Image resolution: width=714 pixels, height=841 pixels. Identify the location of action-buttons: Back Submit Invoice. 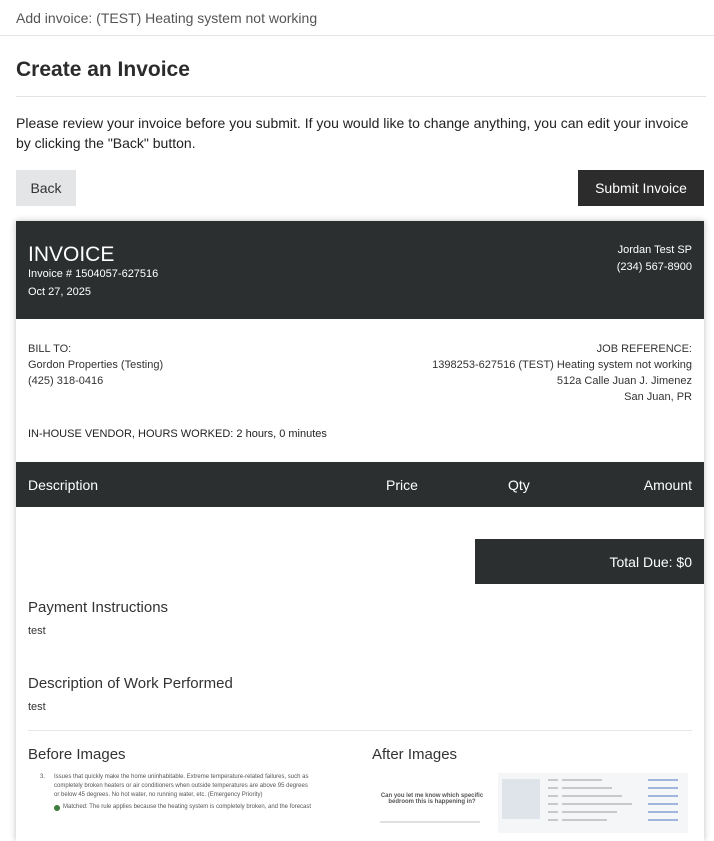
(360, 188).